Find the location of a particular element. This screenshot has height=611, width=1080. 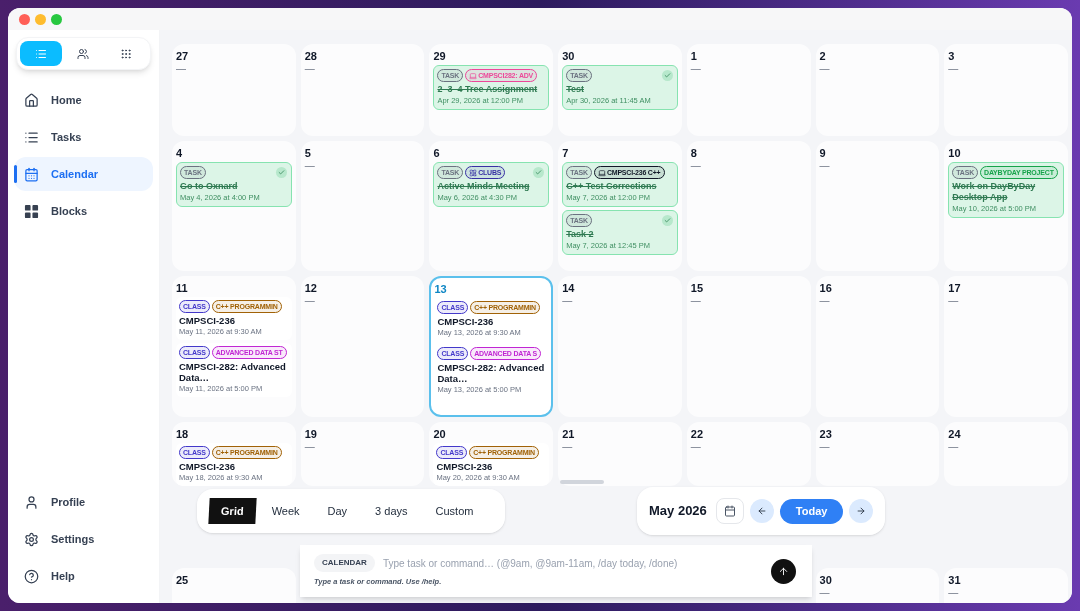

day-cell: 24 — is located at coordinates (1006, 454).